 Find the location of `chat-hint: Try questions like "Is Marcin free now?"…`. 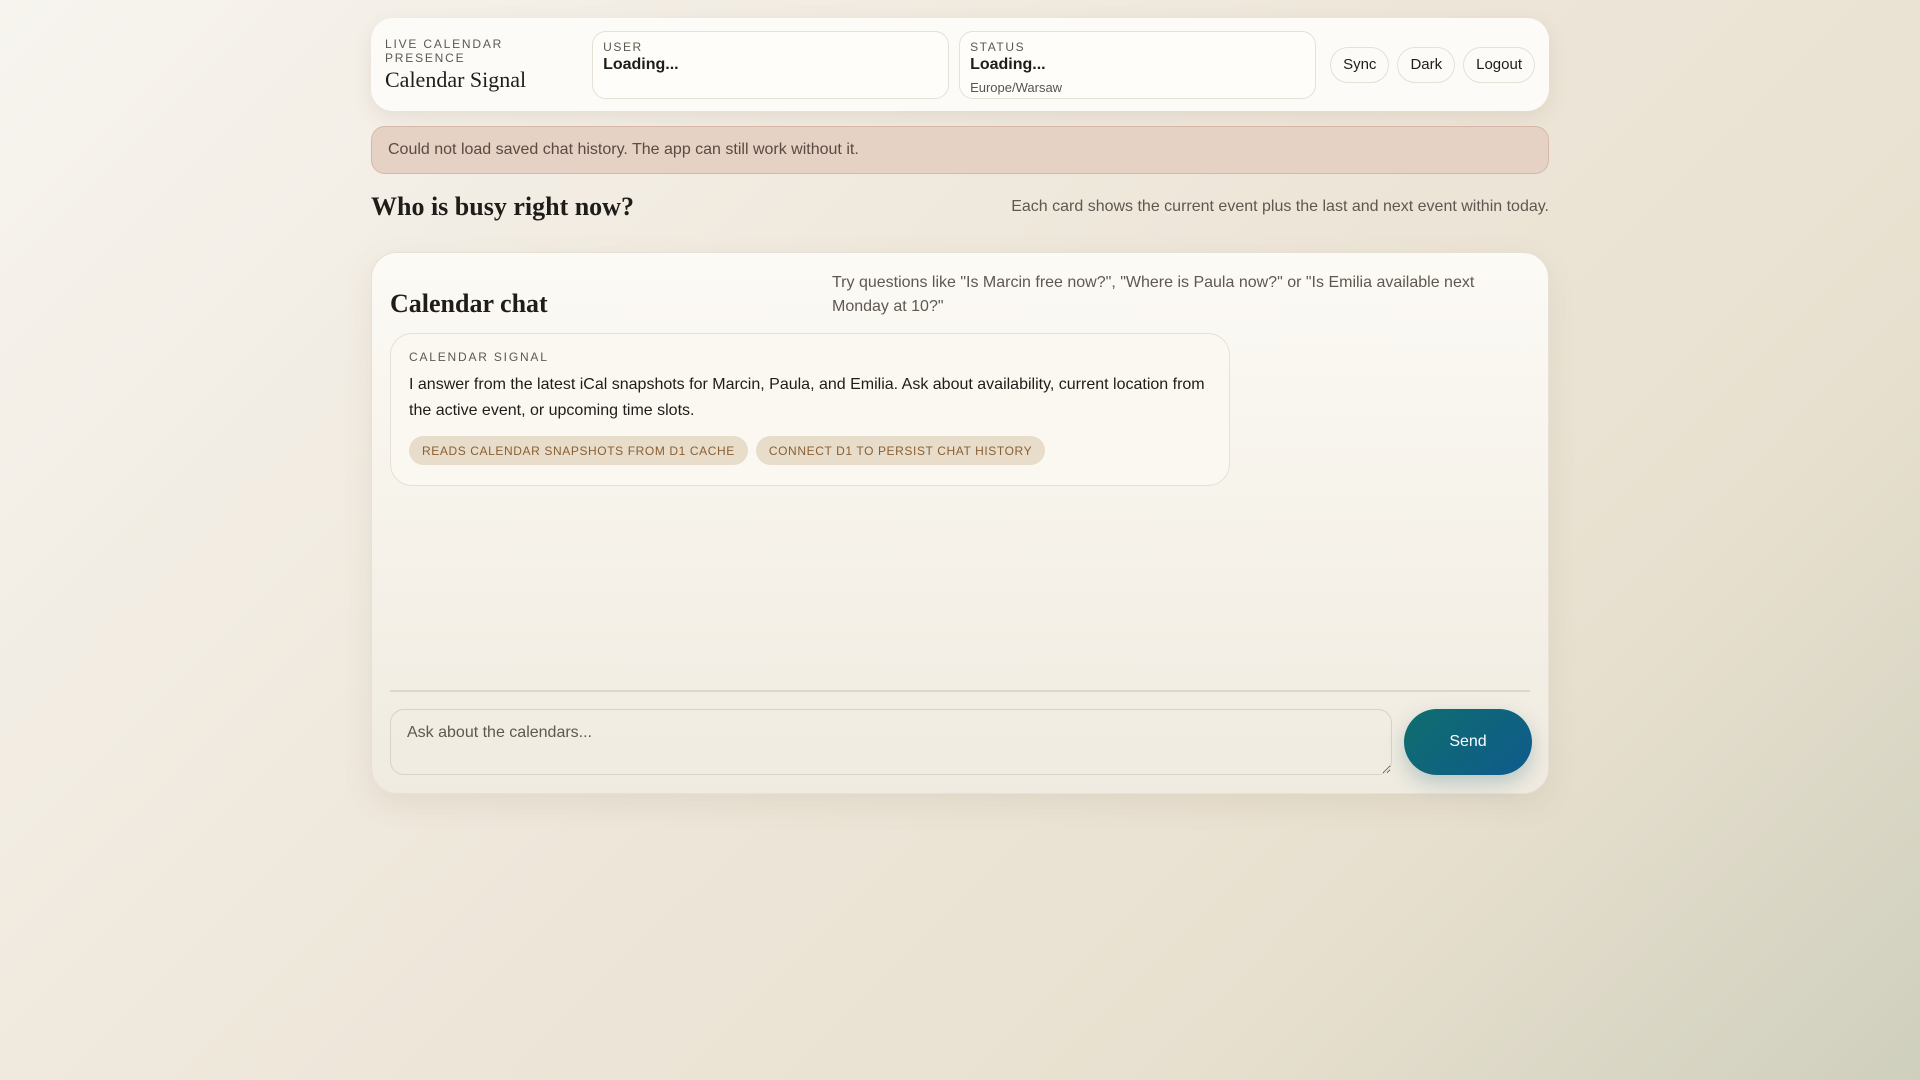

chat-hint: Try questions like "Is Marcin free now?"… is located at coordinates (1153, 294).